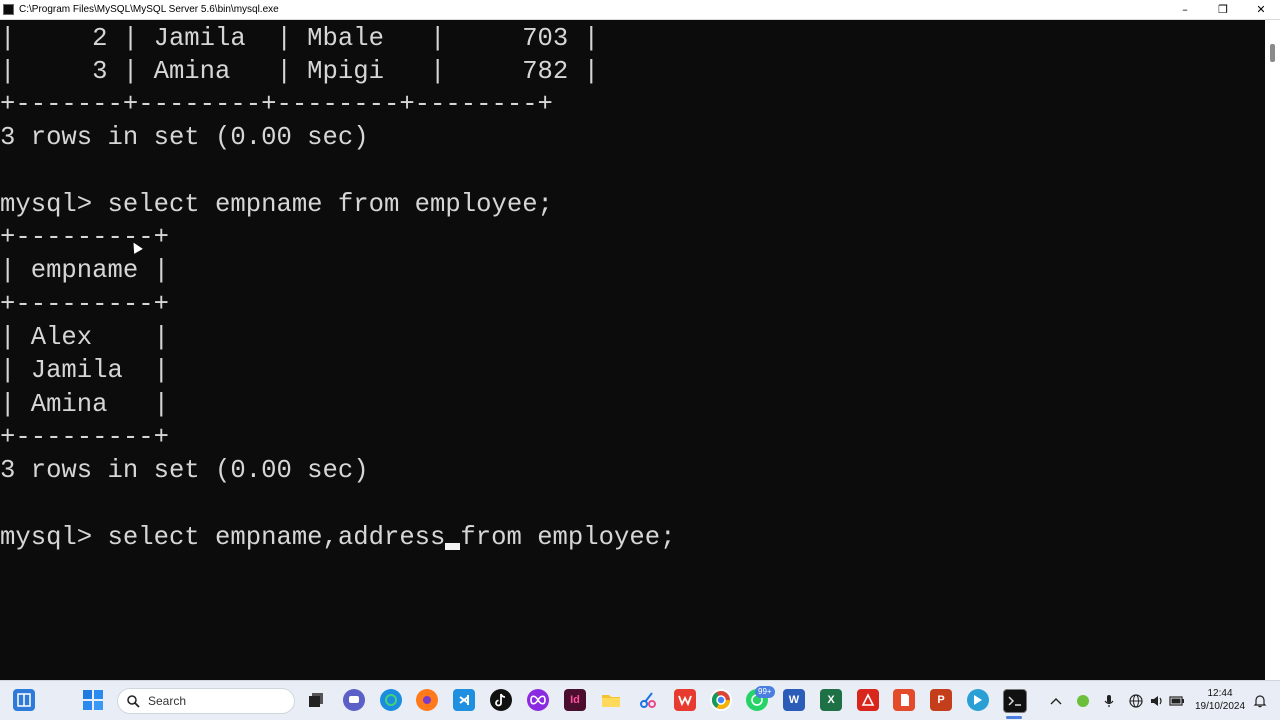 The height and width of the screenshot is (720, 1280). What do you see at coordinates (316, 700) in the screenshot?
I see `task-view-icon` at bounding box center [316, 700].